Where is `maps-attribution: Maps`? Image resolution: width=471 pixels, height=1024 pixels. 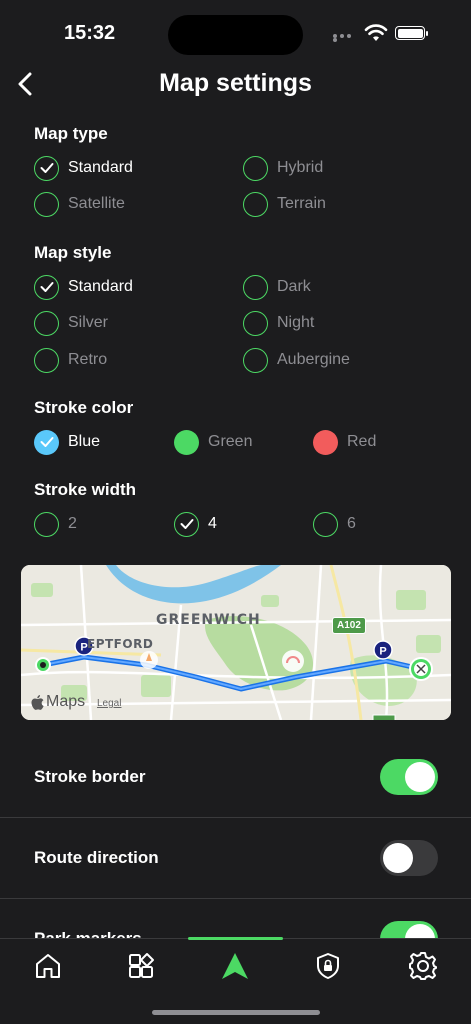 maps-attribution: Maps is located at coordinates (58, 702).